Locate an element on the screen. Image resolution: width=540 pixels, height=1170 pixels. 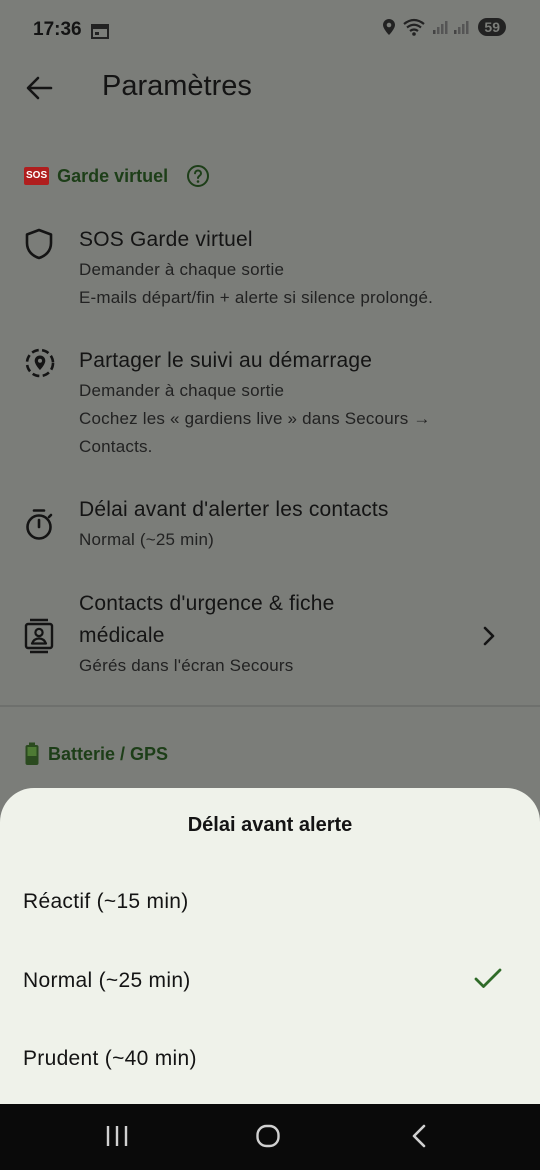
shield-icon is located at coordinates (39, 244).